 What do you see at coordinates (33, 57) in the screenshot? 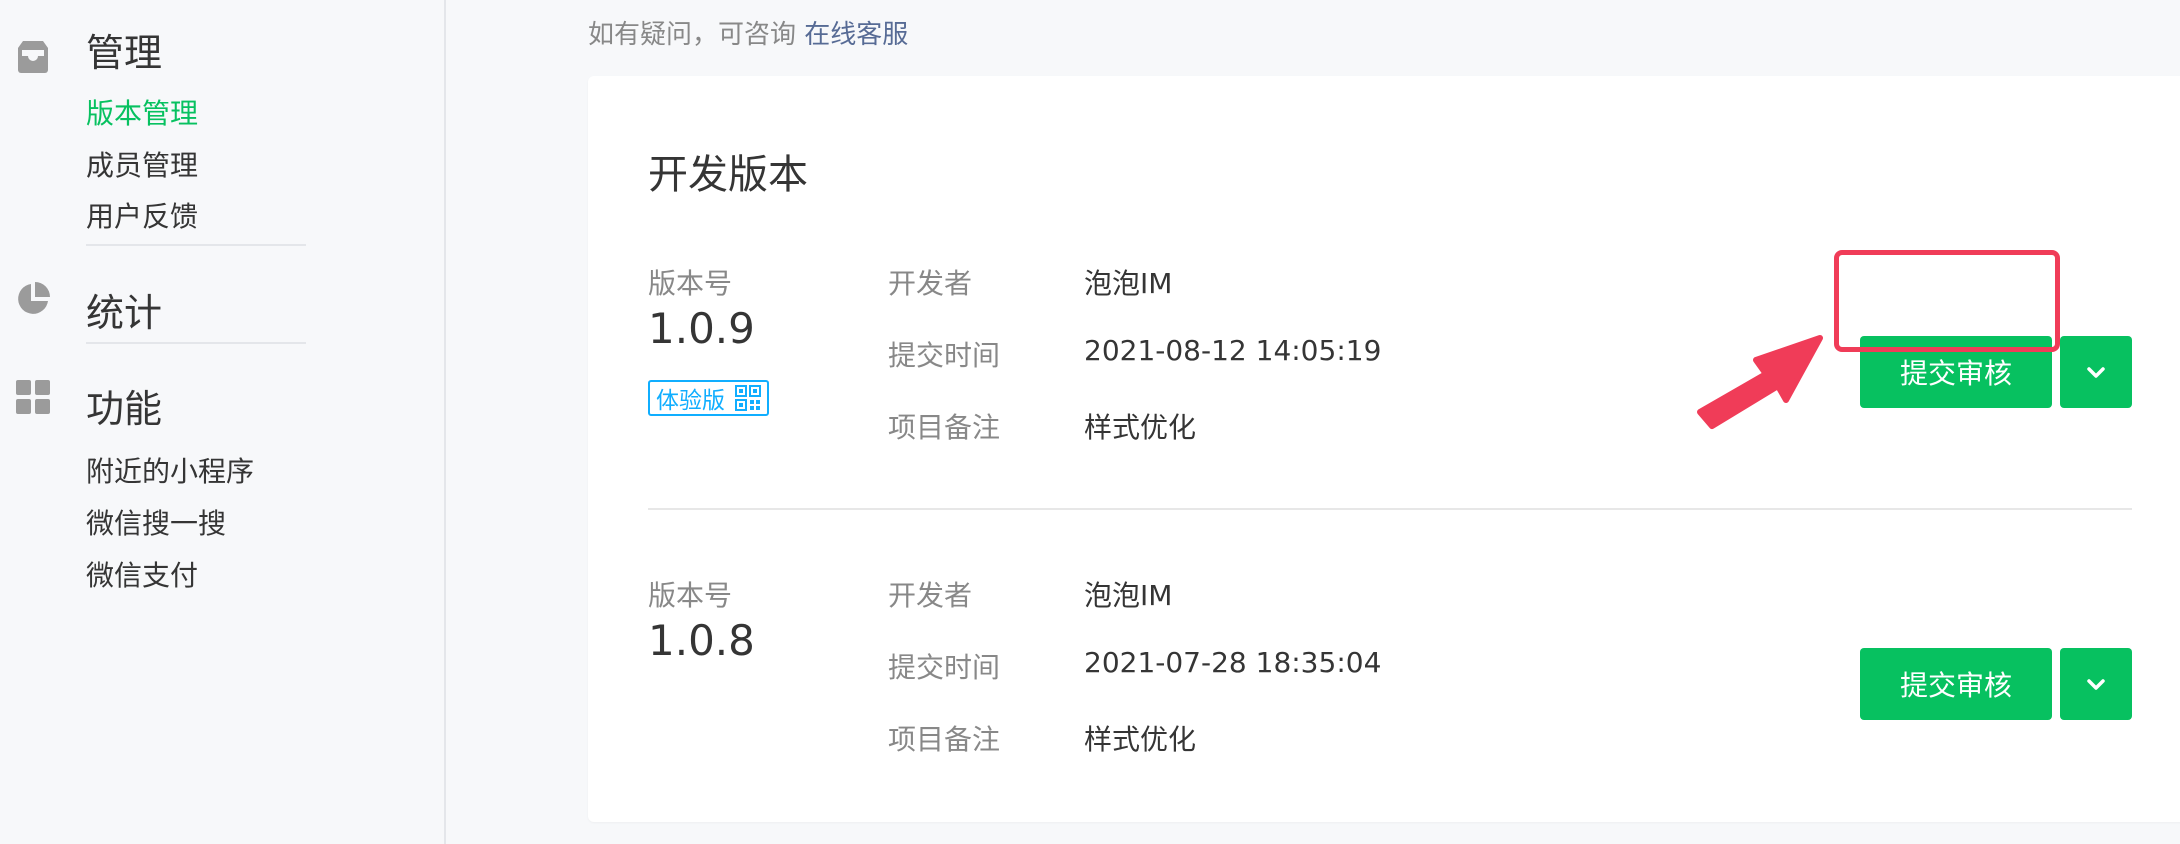
I see `inbox-icon` at bounding box center [33, 57].